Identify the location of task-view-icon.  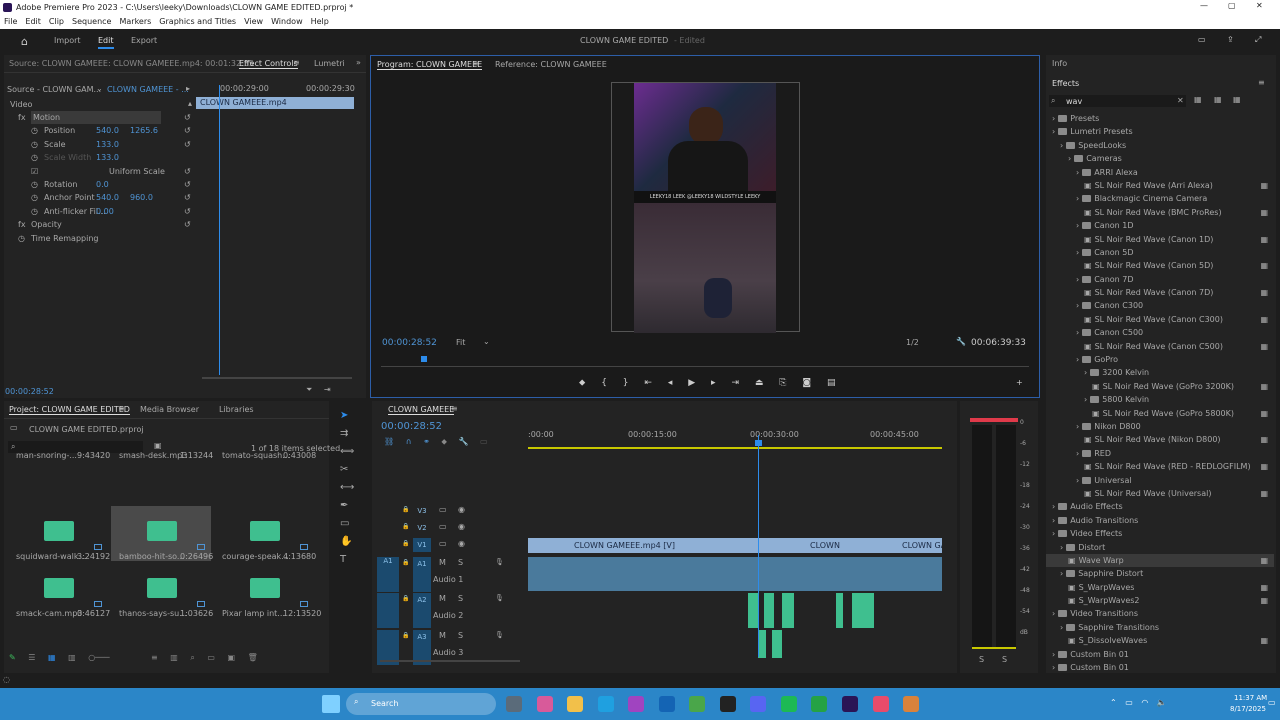
(514, 704).